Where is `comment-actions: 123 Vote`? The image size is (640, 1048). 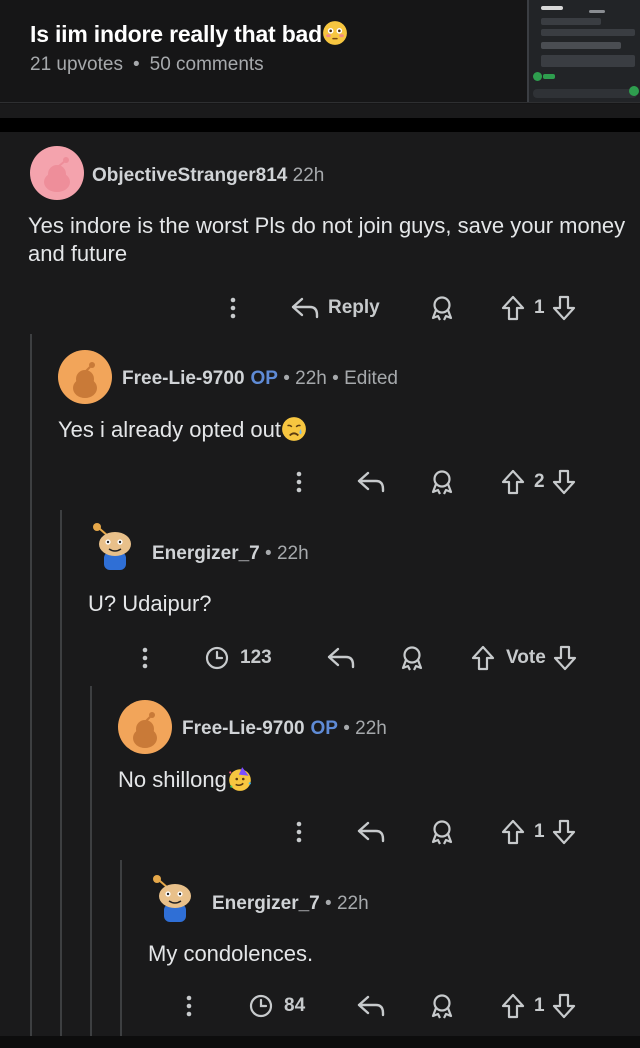
comment-actions: 123 Vote is located at coordinates (320, 658).